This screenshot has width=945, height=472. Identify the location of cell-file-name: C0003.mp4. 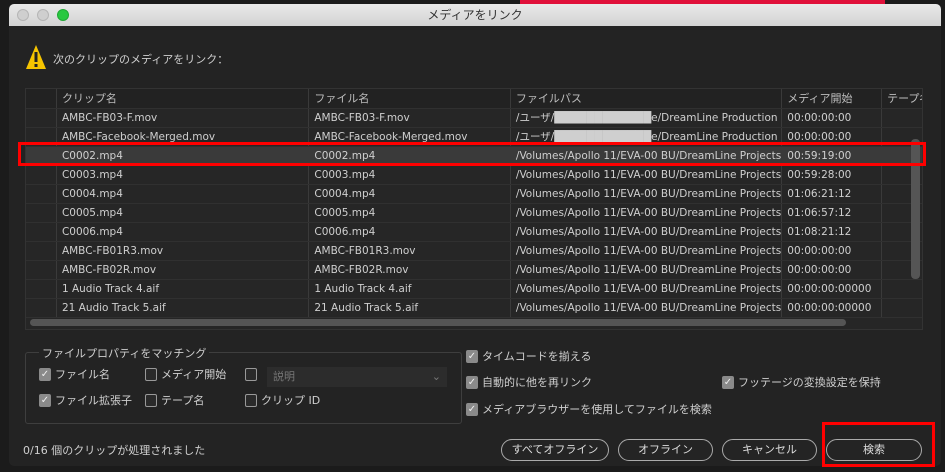
(409, 175).